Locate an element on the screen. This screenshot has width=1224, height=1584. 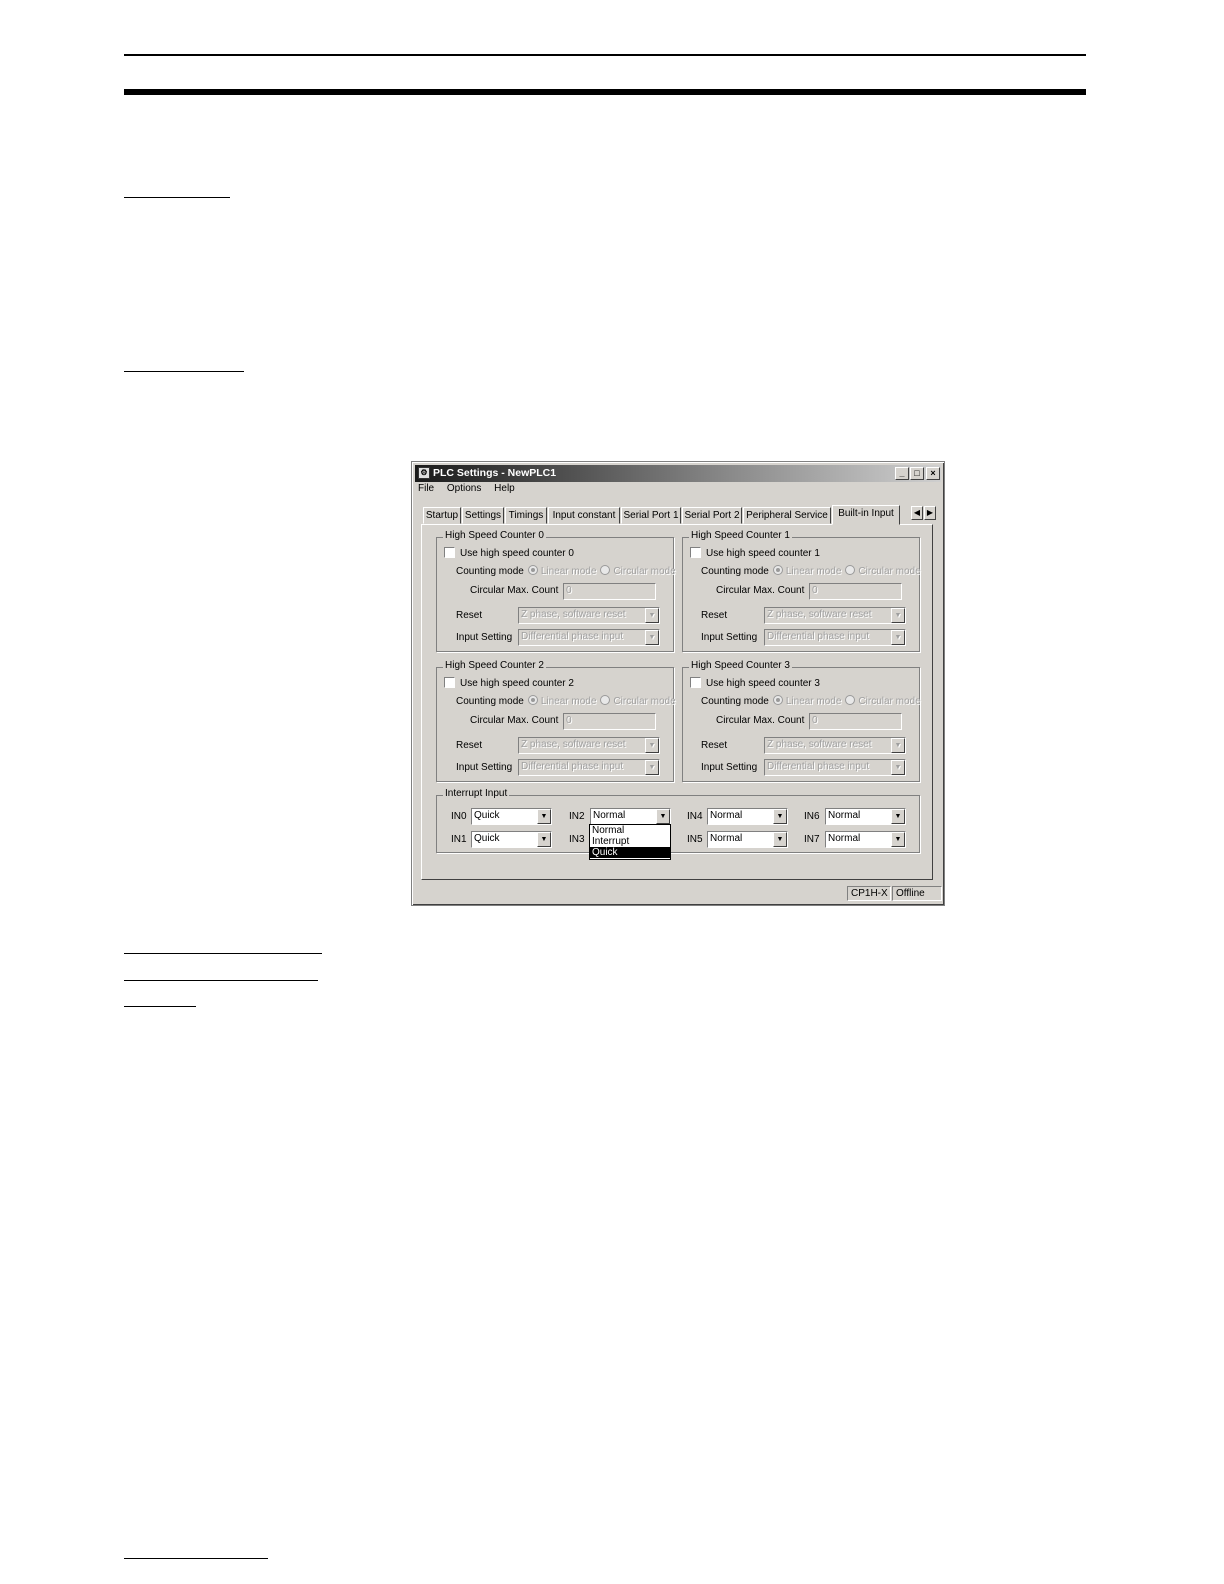
hsc0-mode-row: Counting mode Linear mode Circular mode is located at coordinates (566, 571).